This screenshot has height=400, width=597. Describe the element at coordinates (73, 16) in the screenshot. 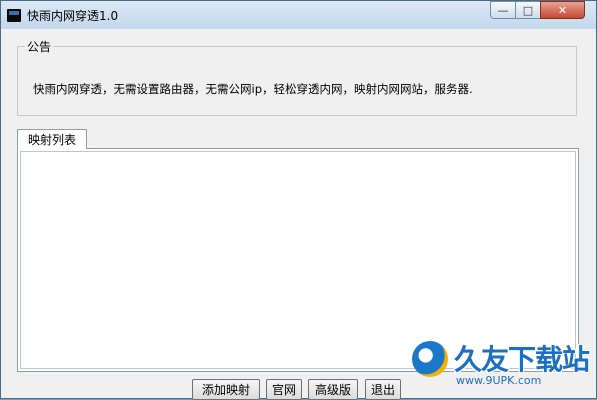

I see `window-title: 快雨内网穿透1.0` at that location.